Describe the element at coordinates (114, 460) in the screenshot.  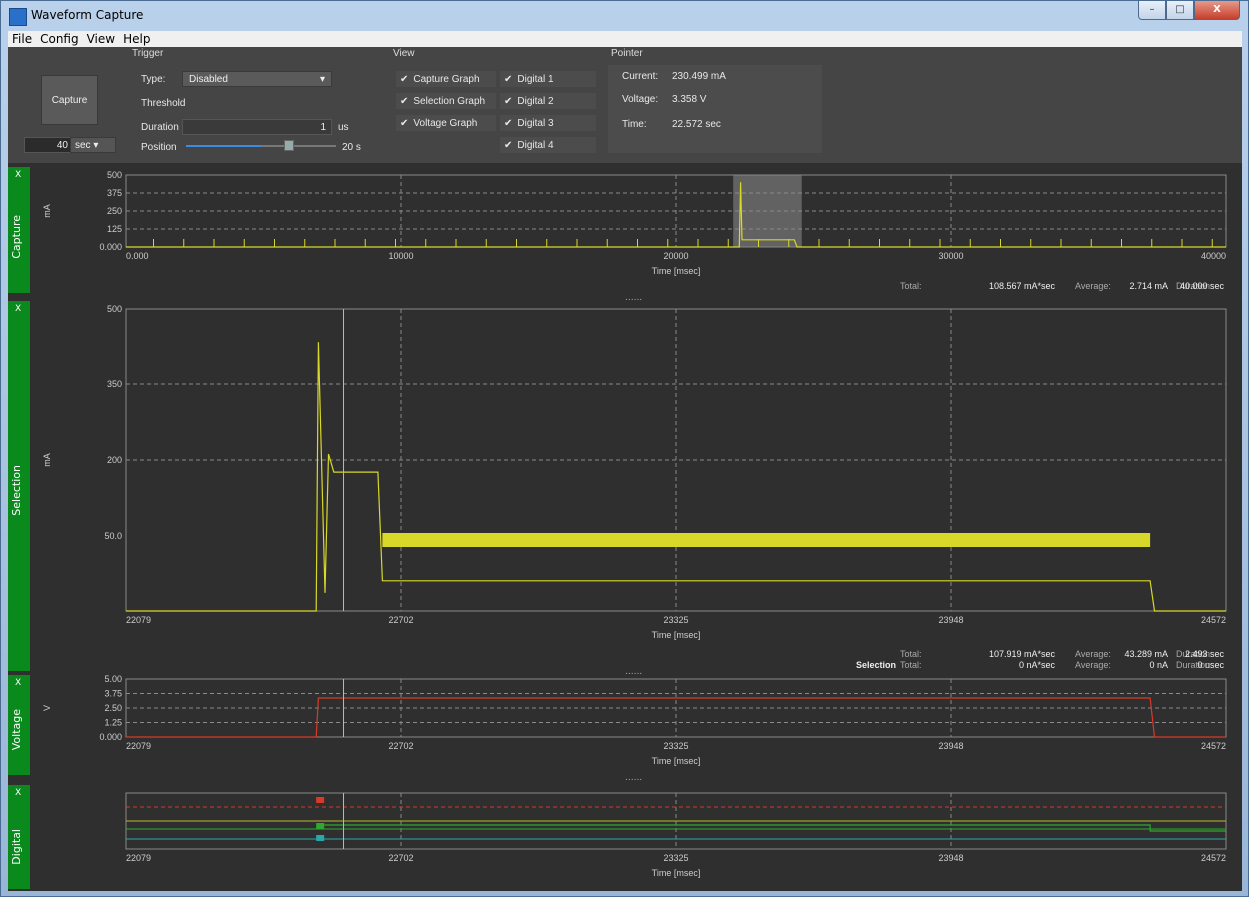
I see `y-tick-label: 200` at that location.